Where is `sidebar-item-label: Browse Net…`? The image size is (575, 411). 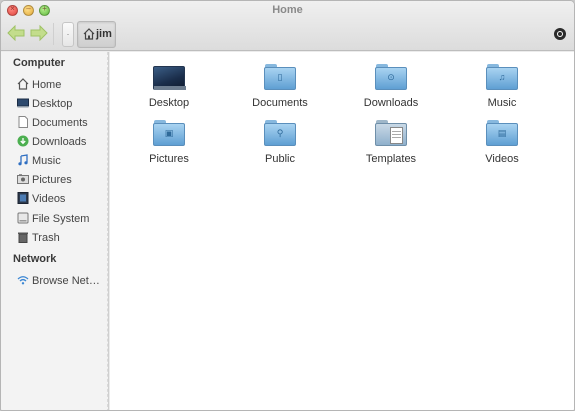 sidebar-item-label: Browse Net… is located at coordinates (66, 281).